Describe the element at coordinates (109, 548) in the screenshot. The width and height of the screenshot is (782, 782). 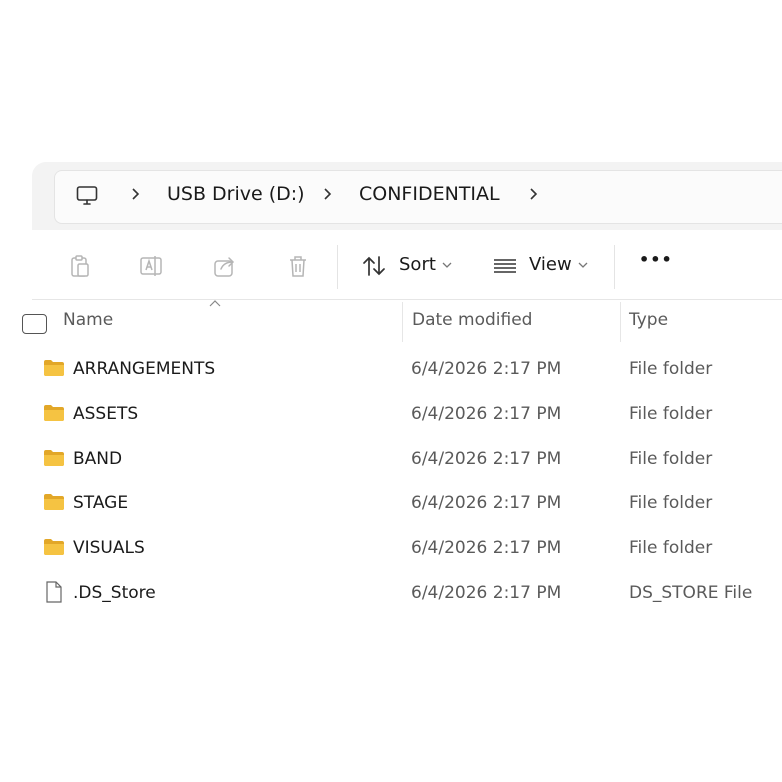
I see `file-name: VISUALS` at that location.